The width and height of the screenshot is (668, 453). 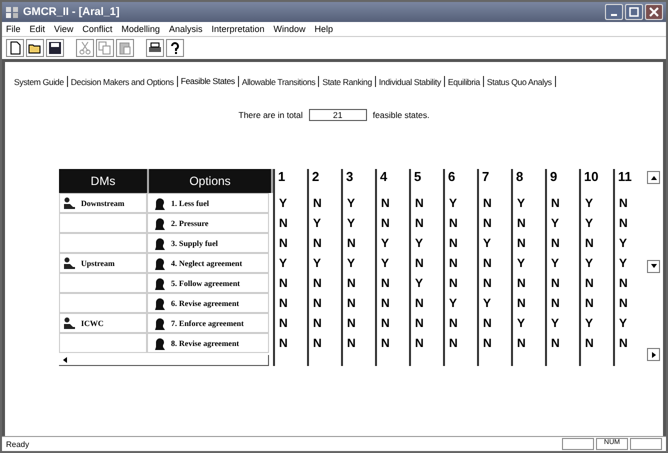 What do you see at coordinates (207, 323) in the screenshot?
I see `option-label: 7. Enforce agreement` at bounding box center [207, 323].